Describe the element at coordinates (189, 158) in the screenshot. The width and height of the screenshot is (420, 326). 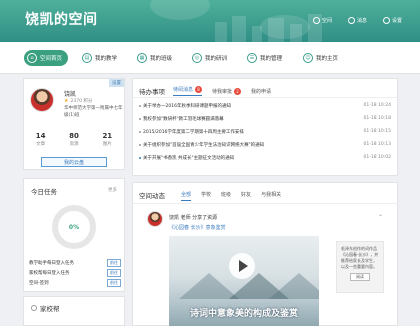
I see `todo-text: 关于开展"书香凯 共成长"主题征文活动的通知` at that location.